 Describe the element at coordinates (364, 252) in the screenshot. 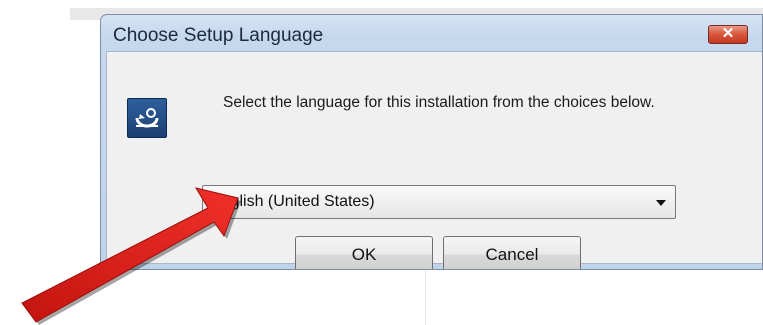

I see `ok-button: OK` at that location.